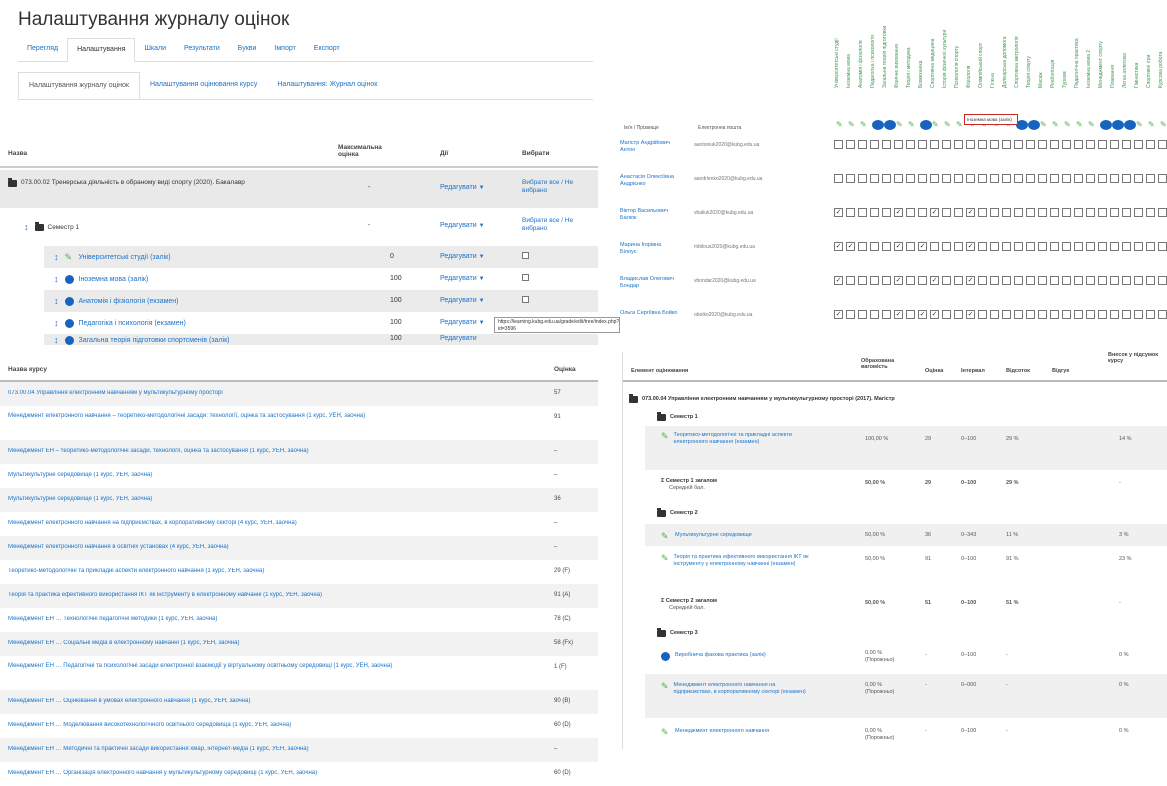 Image resolution: width=1167 pixels, height=786 pixels. I want to click on tab-preferences: Налаштування: Журнал оцінок, so click(327, 85).